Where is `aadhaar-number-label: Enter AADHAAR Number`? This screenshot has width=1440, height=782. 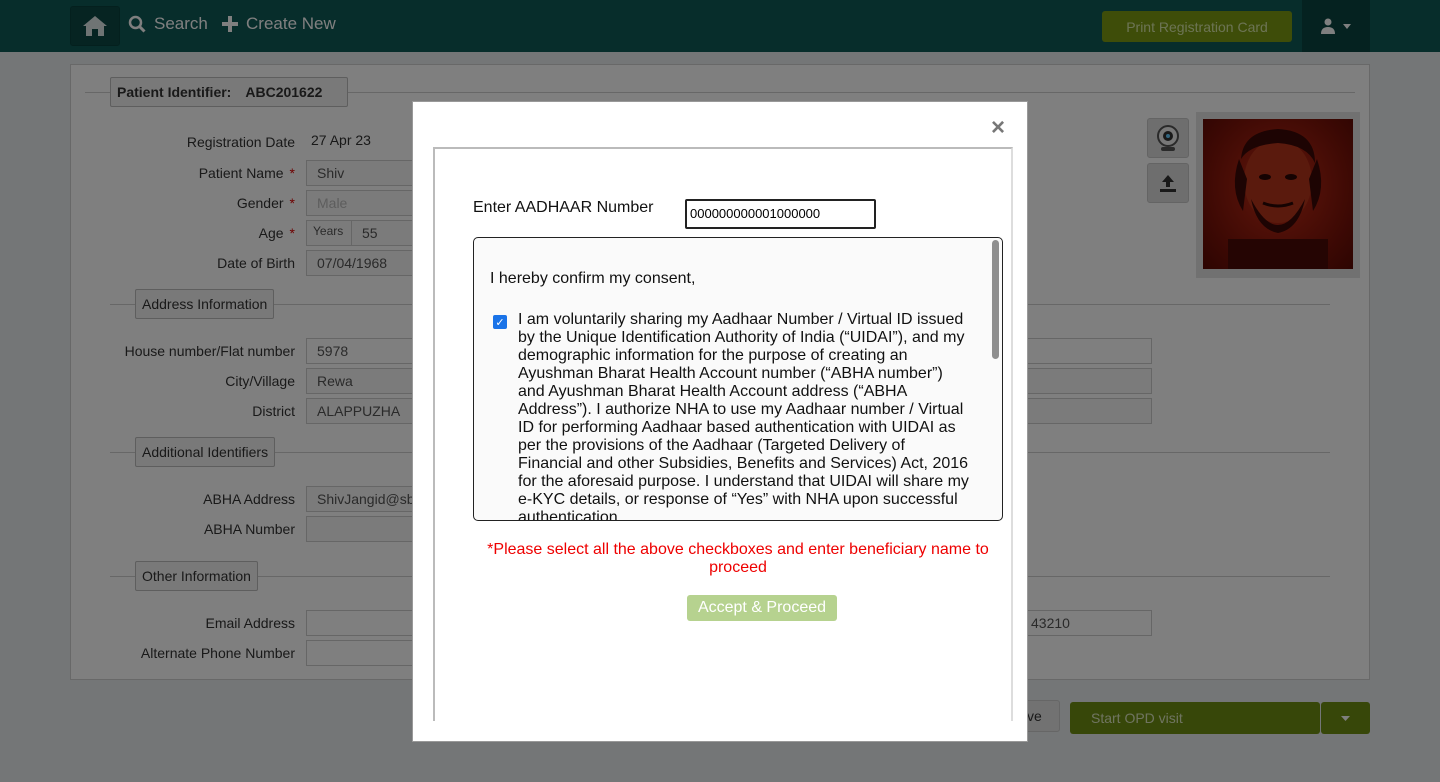
aadhaar-number-label: Enter AADHAAR Number is located at coordinates (563, 207).